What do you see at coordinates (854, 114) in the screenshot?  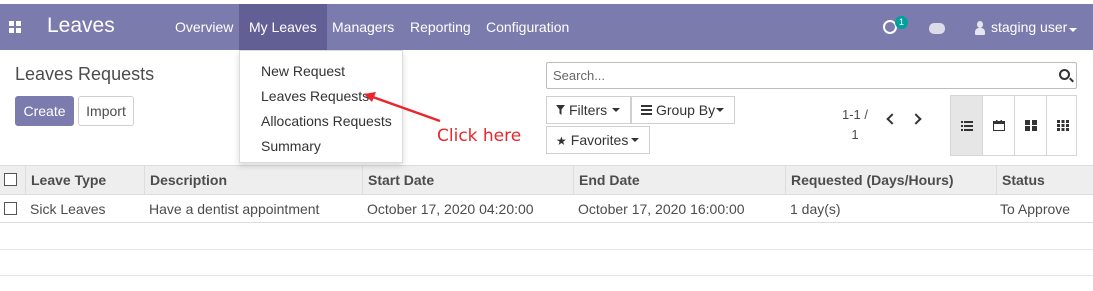 I see `pager-range: 1-1 /` at bounding box center [854, 114].